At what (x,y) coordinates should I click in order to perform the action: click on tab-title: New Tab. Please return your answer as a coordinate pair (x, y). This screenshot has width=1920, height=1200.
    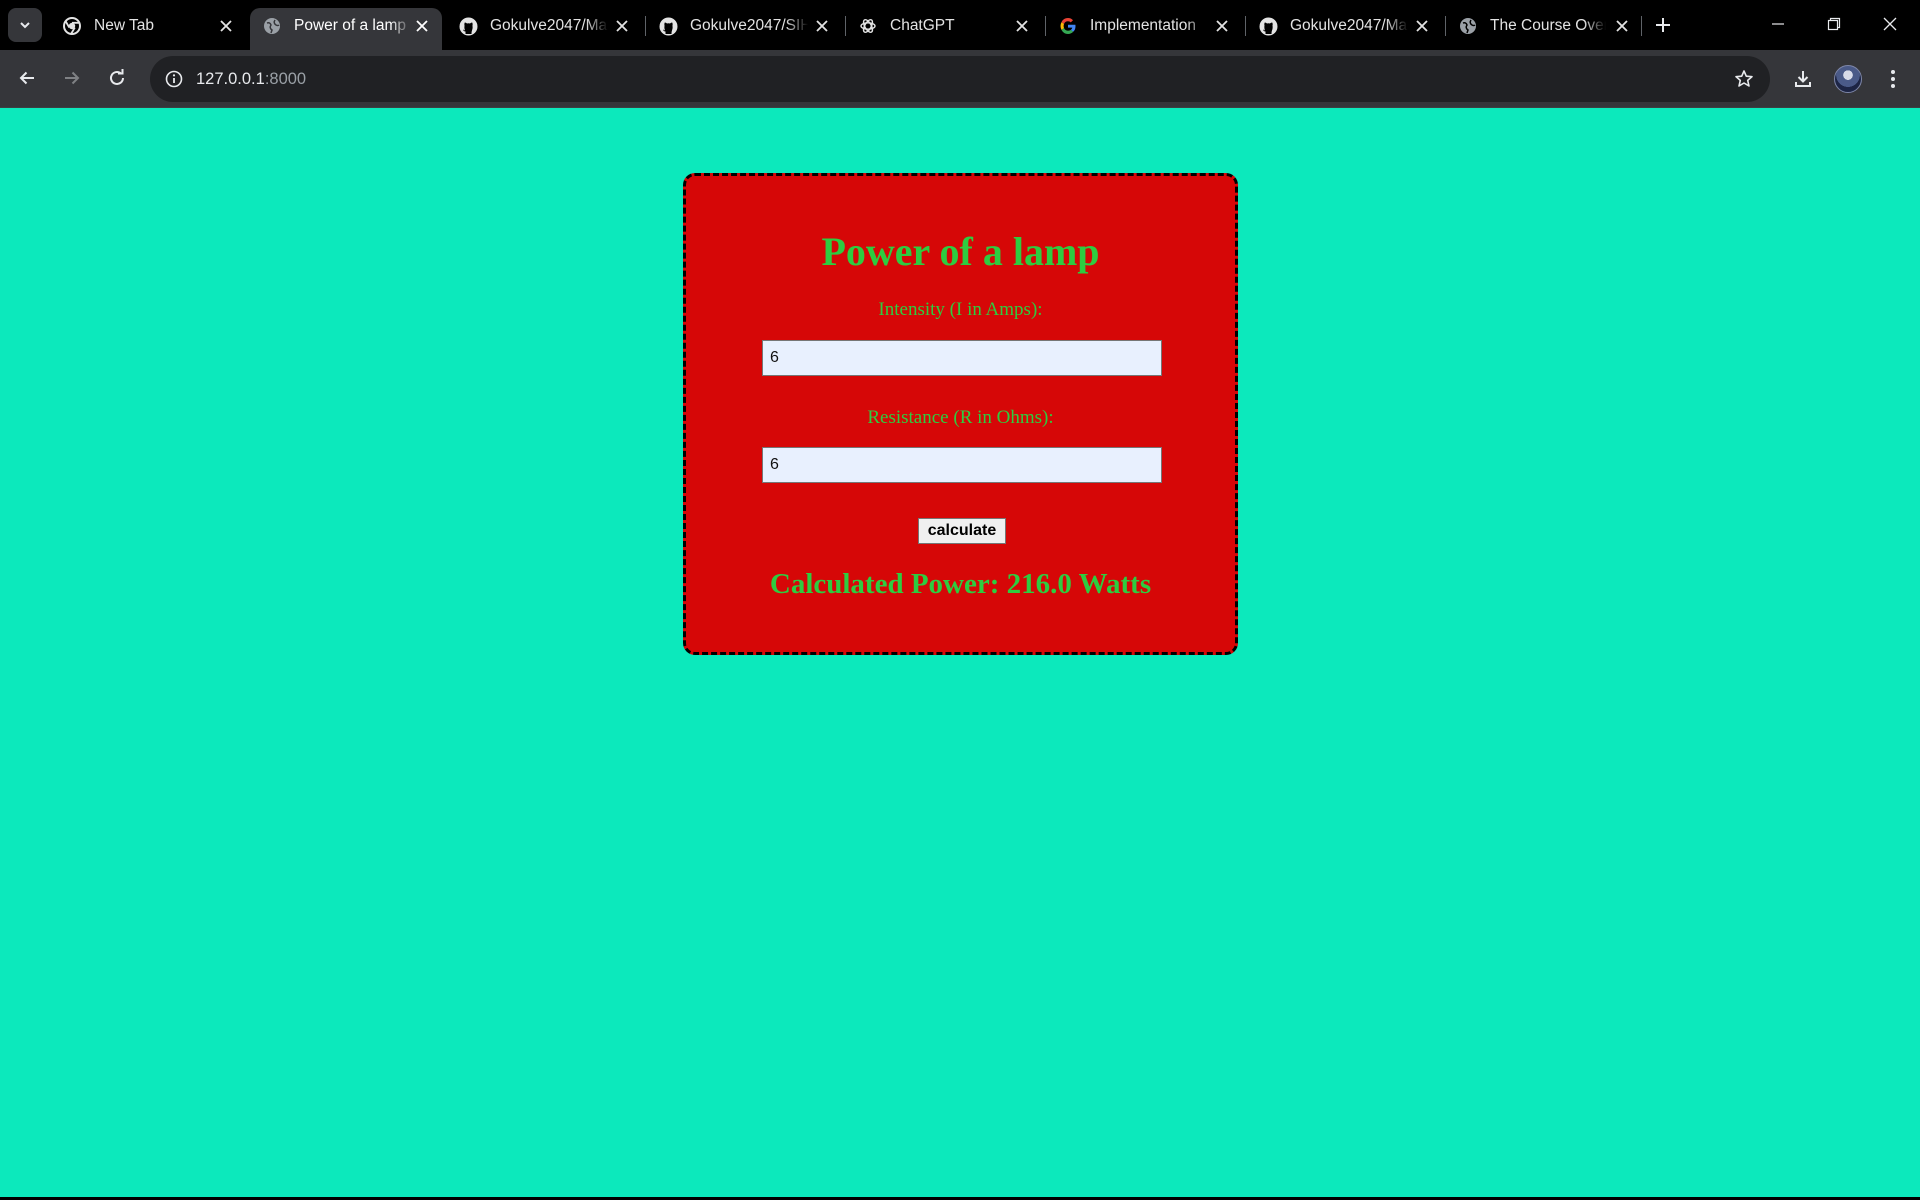
    Looking at the image, I should click on (154, 26).